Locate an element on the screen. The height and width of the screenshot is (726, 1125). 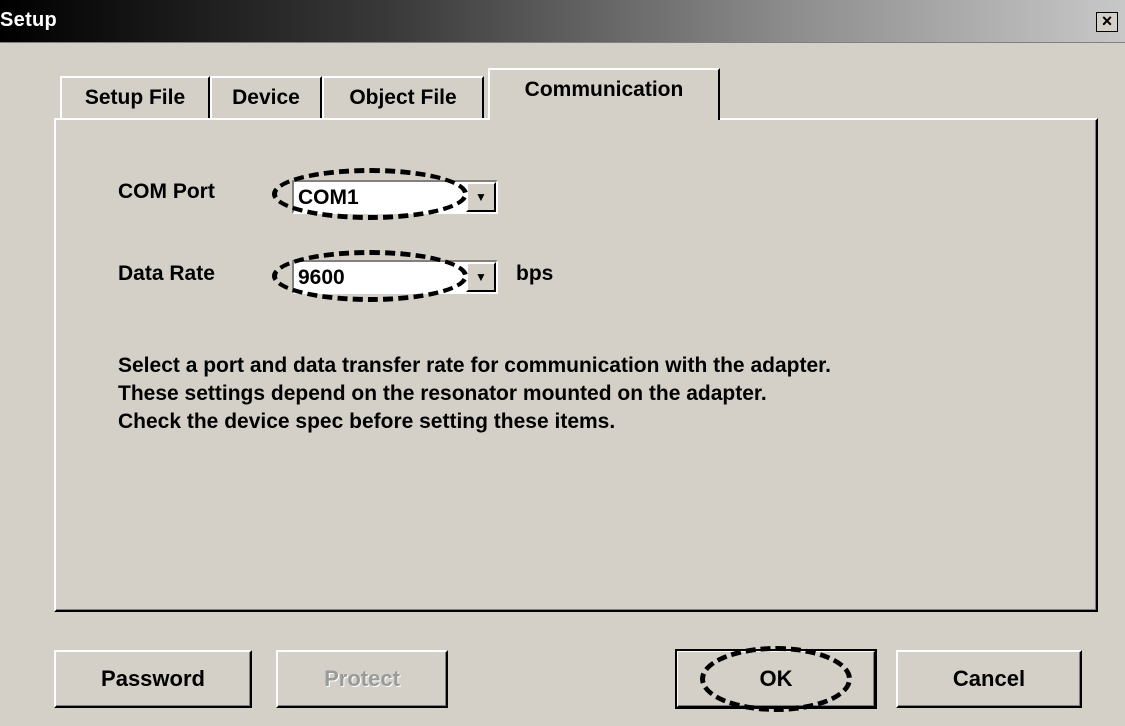
data-rate-value: 9600 is located at coordinates (321, 277).